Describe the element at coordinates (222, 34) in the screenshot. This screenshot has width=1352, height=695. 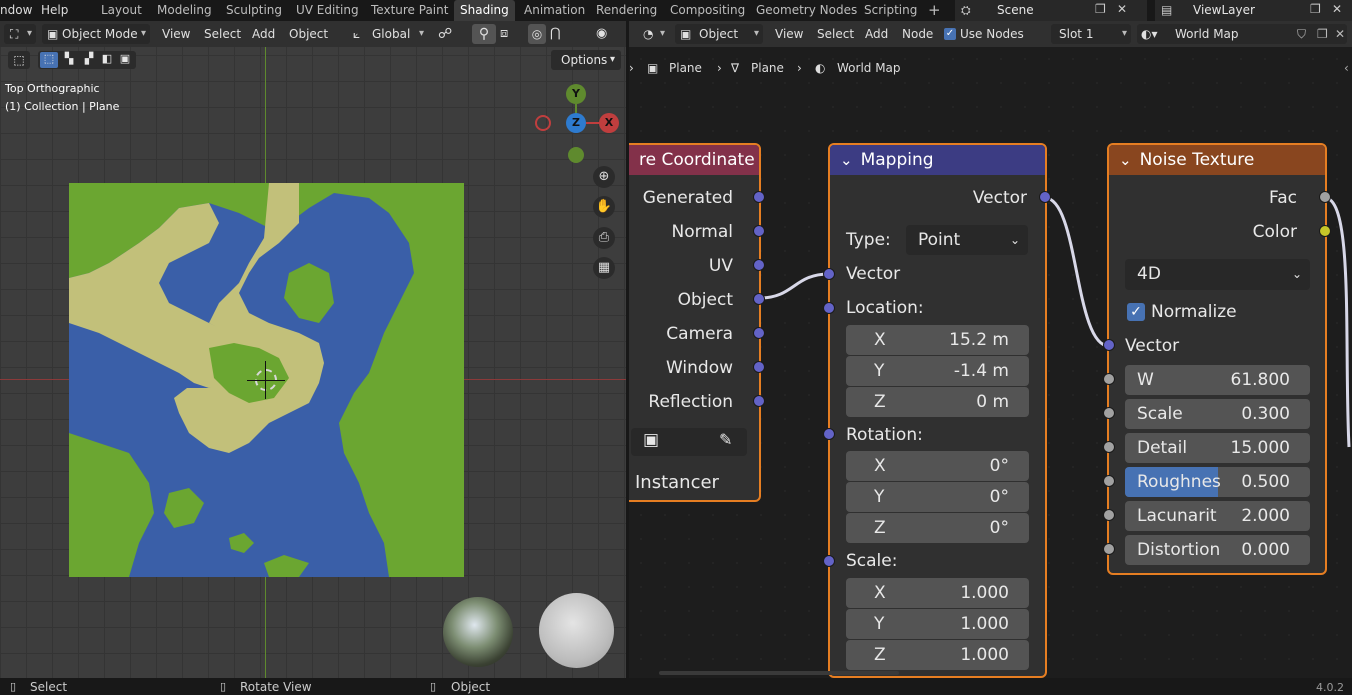
I see `viewport-menu-select: Select` at that location.